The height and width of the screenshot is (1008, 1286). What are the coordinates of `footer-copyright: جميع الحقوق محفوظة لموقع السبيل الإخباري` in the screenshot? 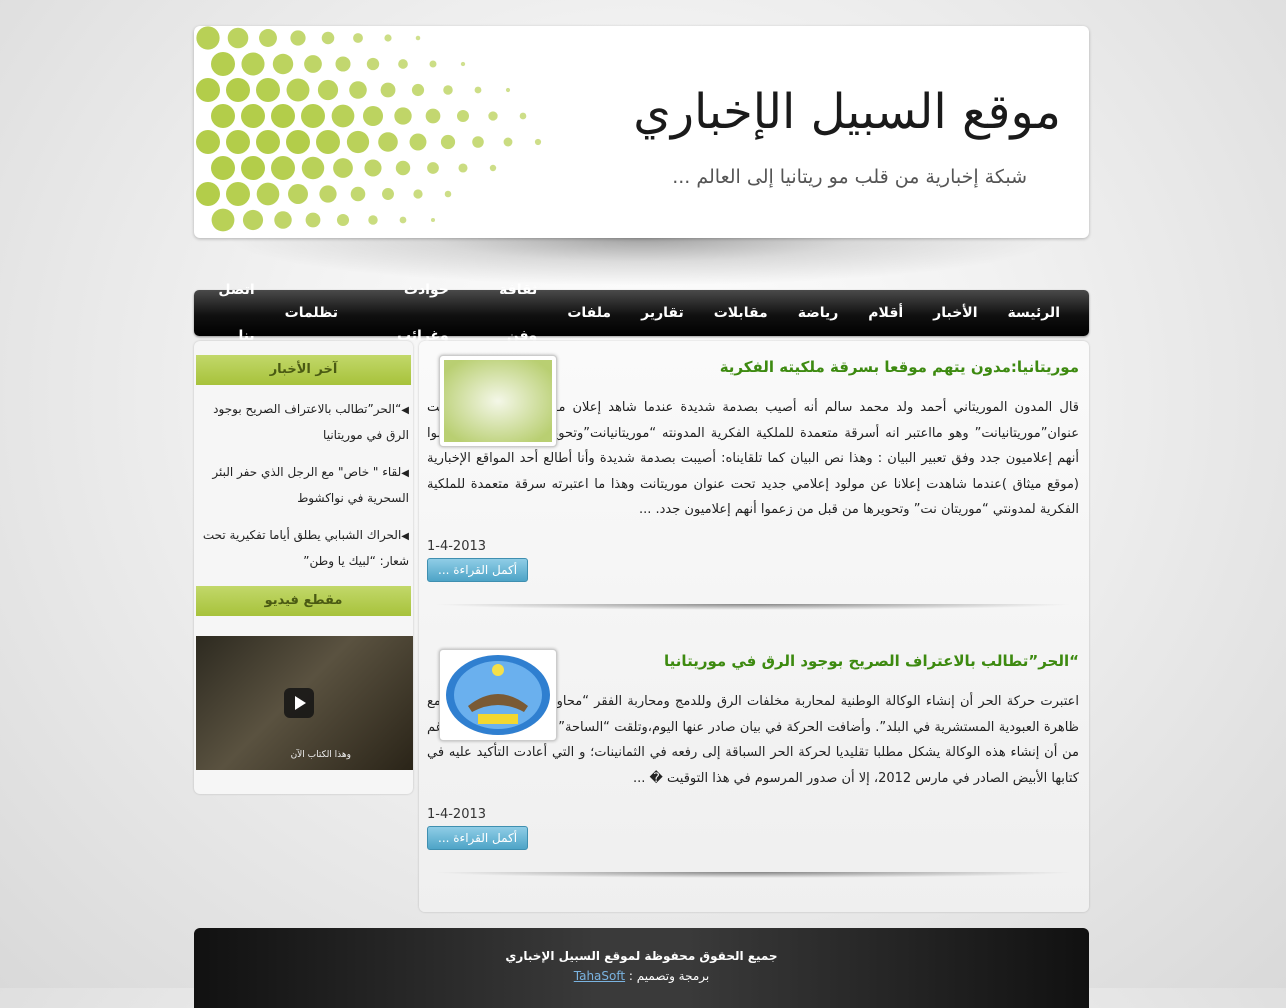 It's located at (641, 956).